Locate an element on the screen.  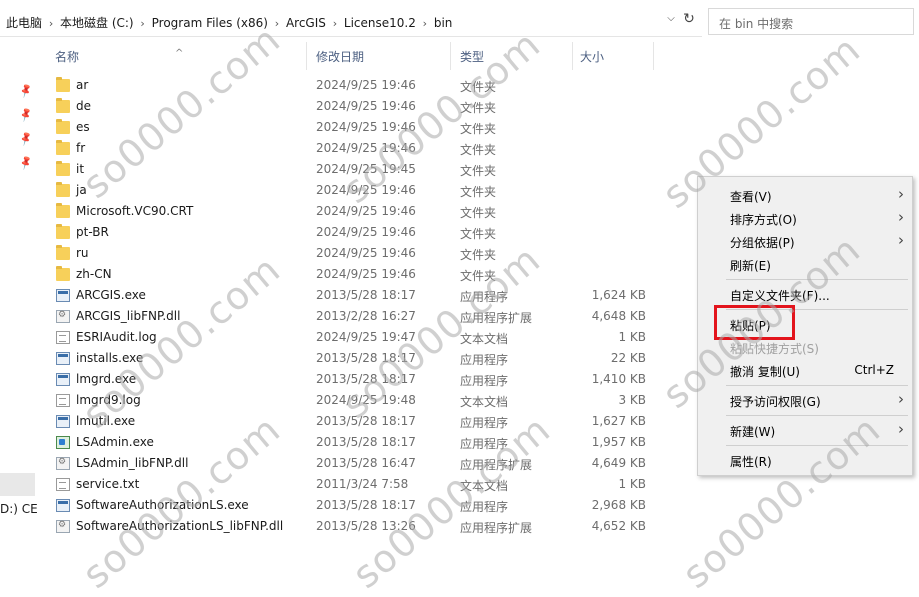
text-file-icon is located at coordinates (63, 400).